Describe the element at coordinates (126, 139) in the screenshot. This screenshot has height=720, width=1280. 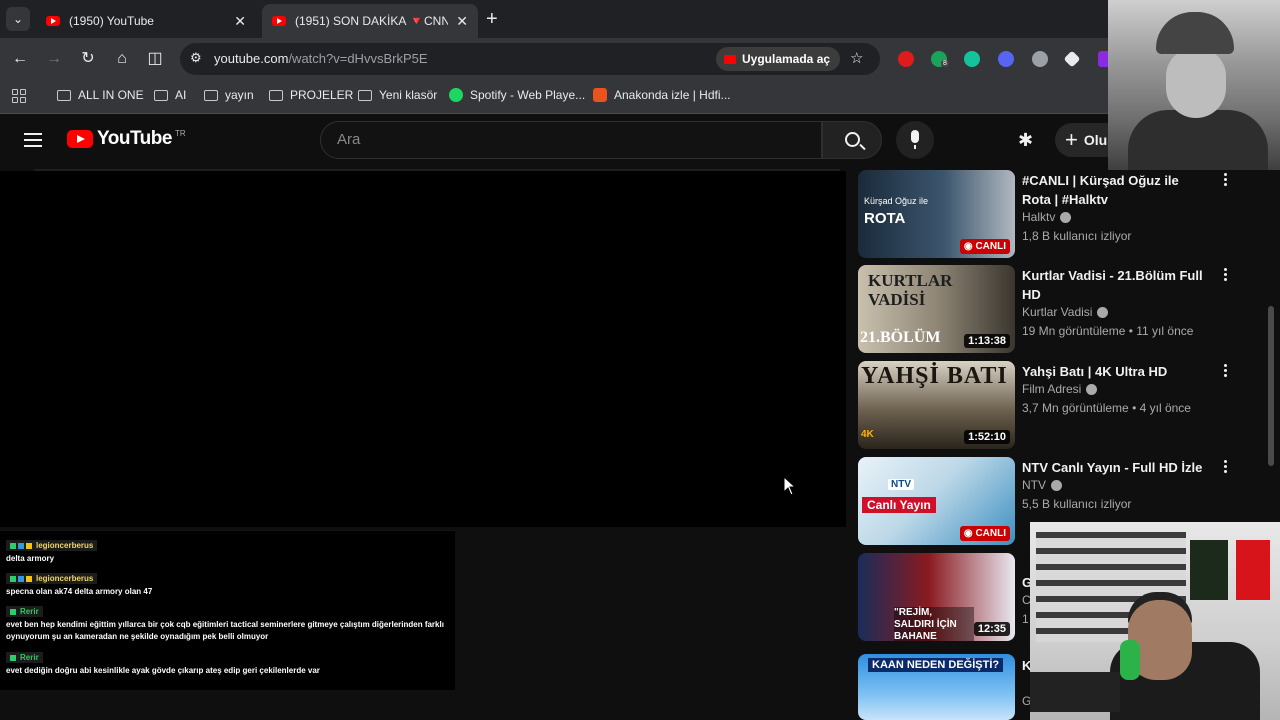
I see `youtube-logo: YouTube TR` at that location.